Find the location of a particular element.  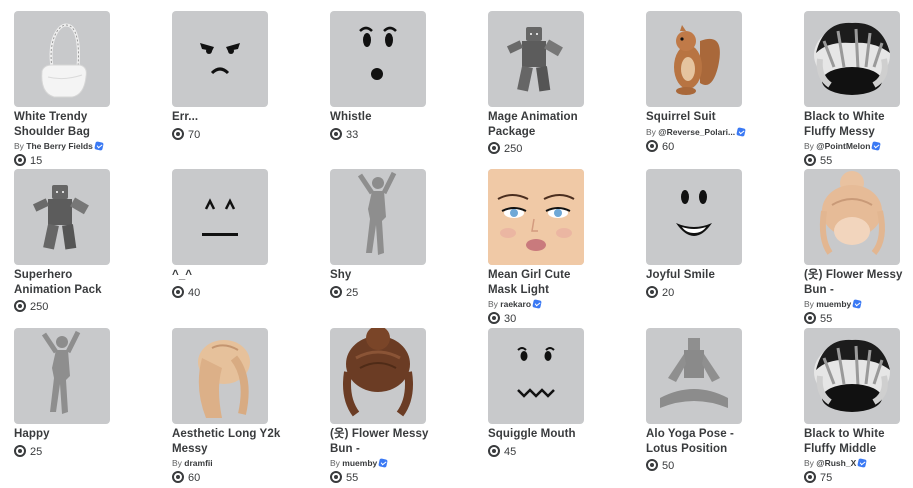

item-price: 40 is located at coordinates (186, 292).